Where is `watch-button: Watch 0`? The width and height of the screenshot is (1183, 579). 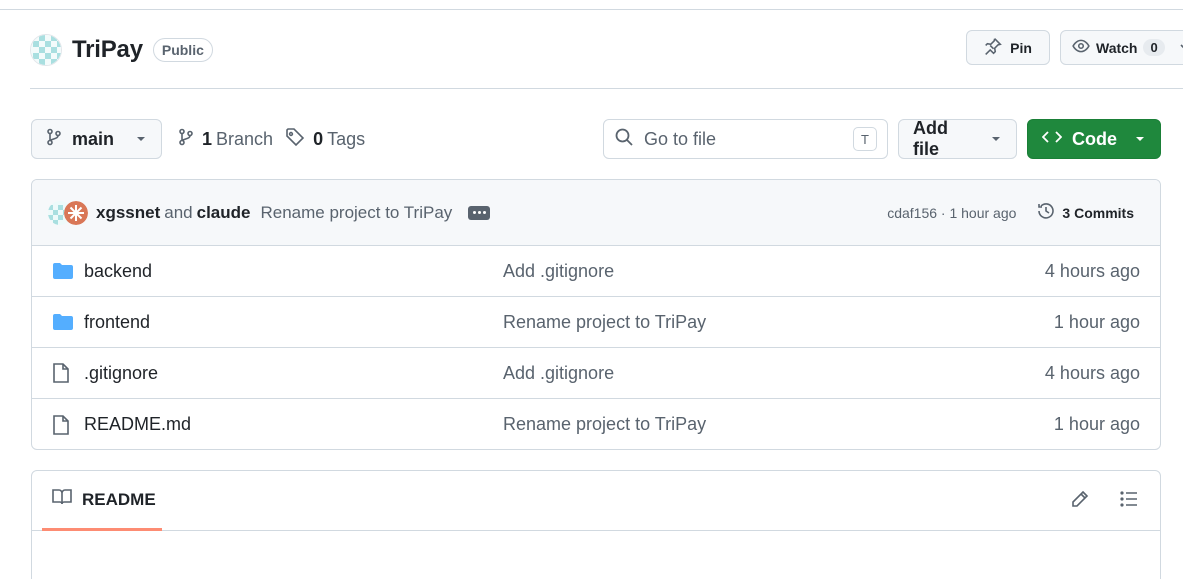
watch-button: Watch 0 is located at coordinates (1121, 47).